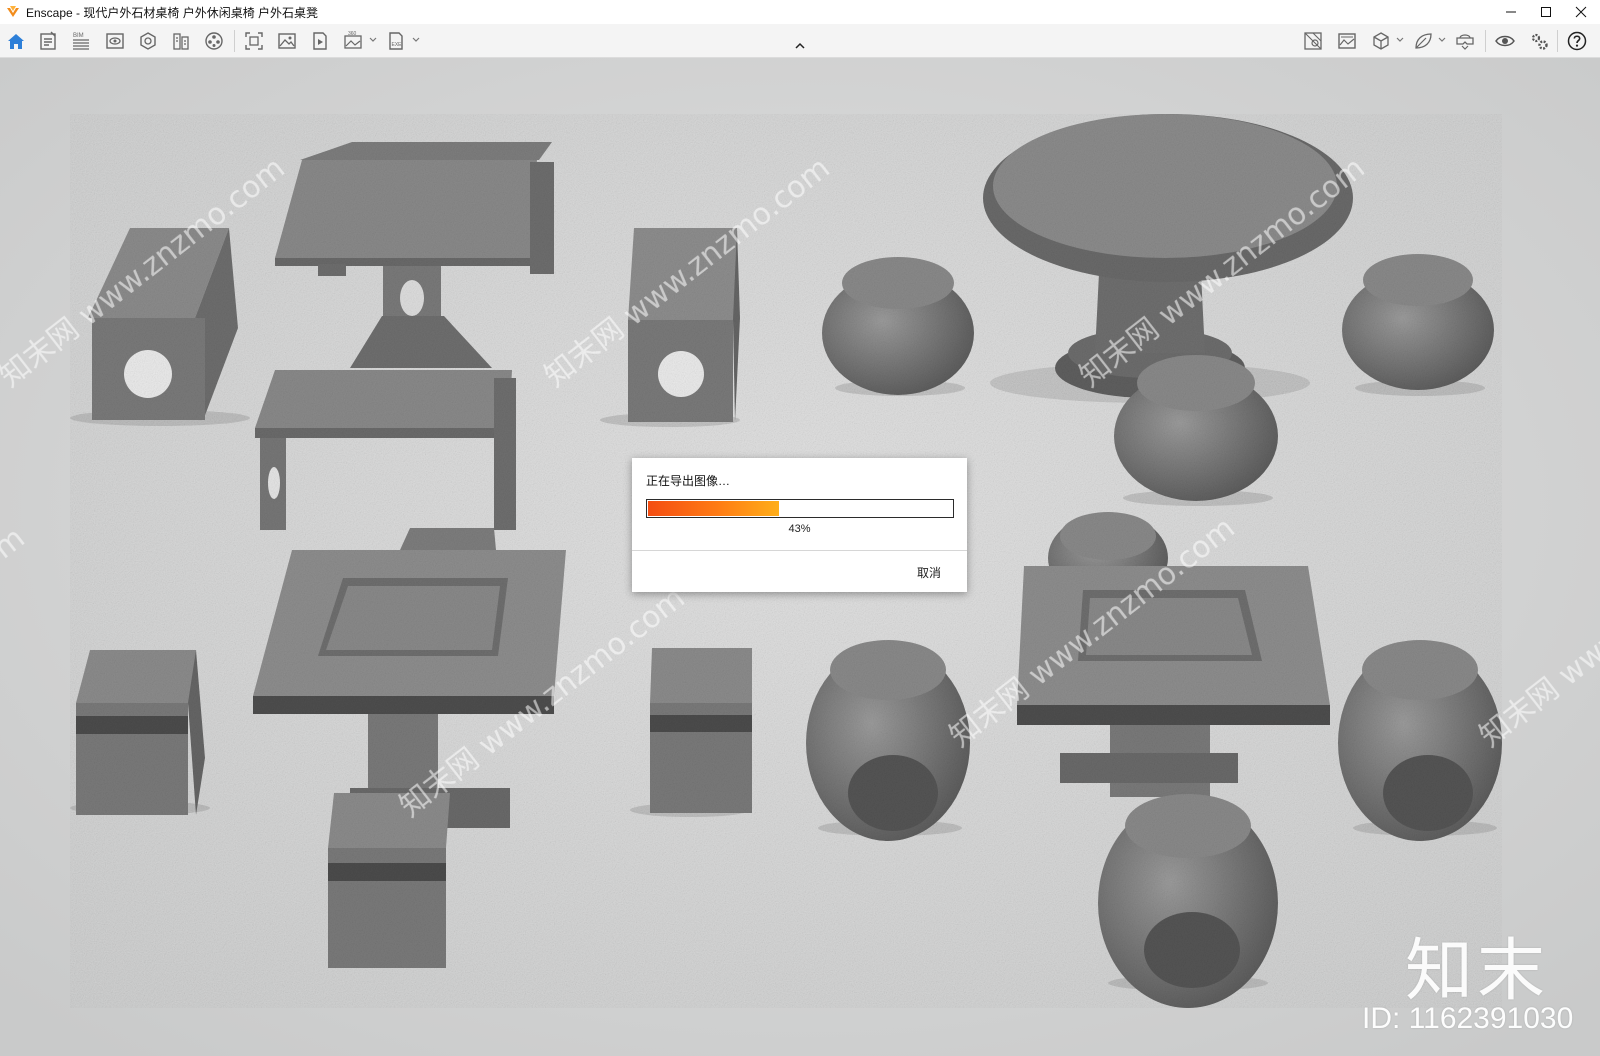 Image resolution: width=1600 pixels, height=1056 pixels. I want to click on vr-headset-button, so click(1465, 41).